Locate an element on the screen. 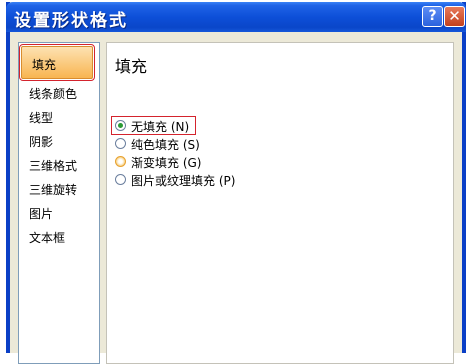  help-icon: ? is located at coordinates (432, 16).